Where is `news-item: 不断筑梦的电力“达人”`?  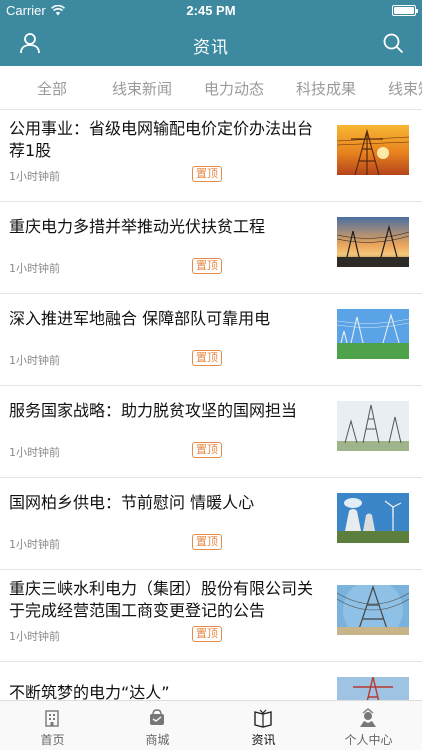
news-item: 不断筑梦的电力“达人” is located at coordinates (211, 681).